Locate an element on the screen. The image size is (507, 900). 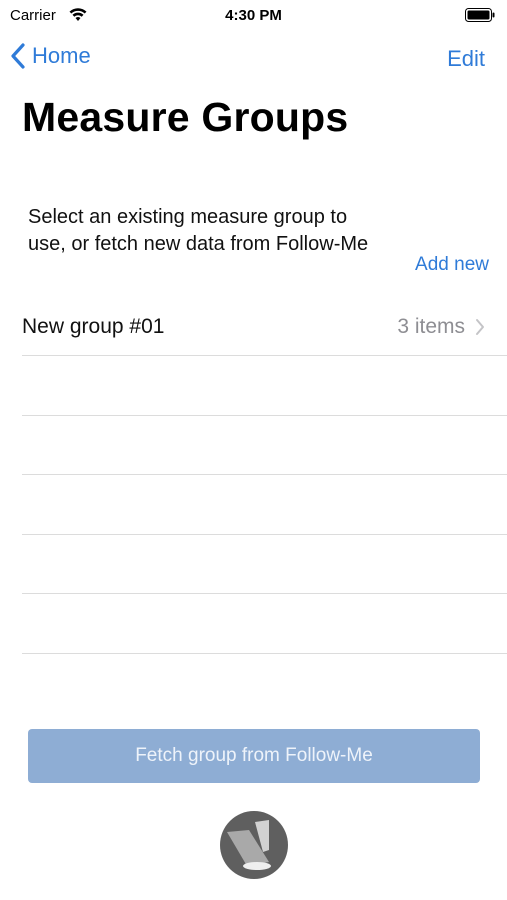
navigation-bar: Home Edit is located at coordinates (253, 58).